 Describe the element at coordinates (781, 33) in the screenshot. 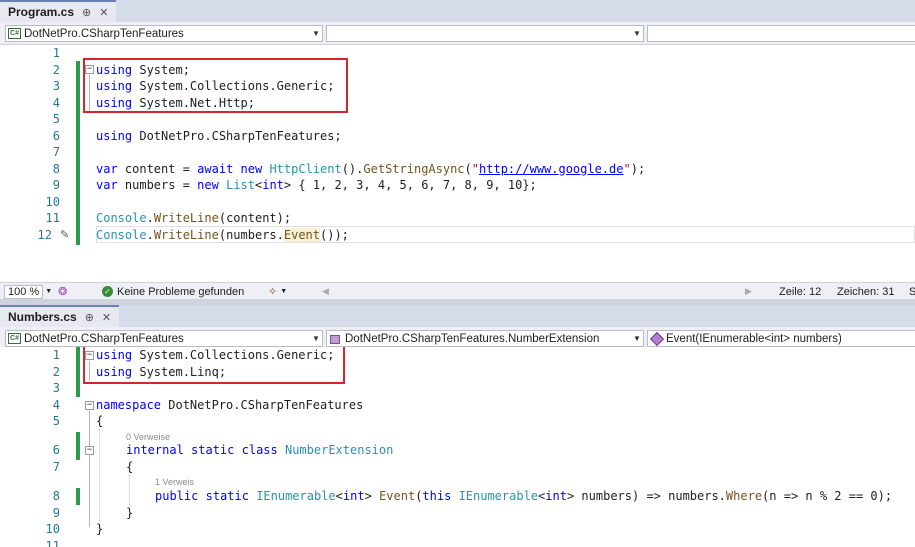

I see `member-dropdown` at that location.